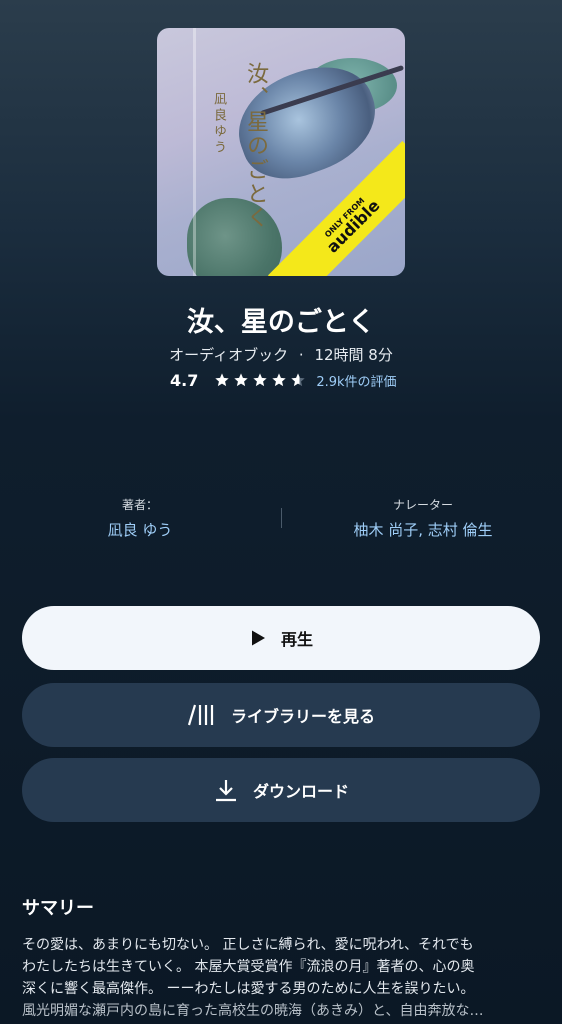 The image size is (562, 1024). I want to click on play-button-label: 再生, so click(296, 639).